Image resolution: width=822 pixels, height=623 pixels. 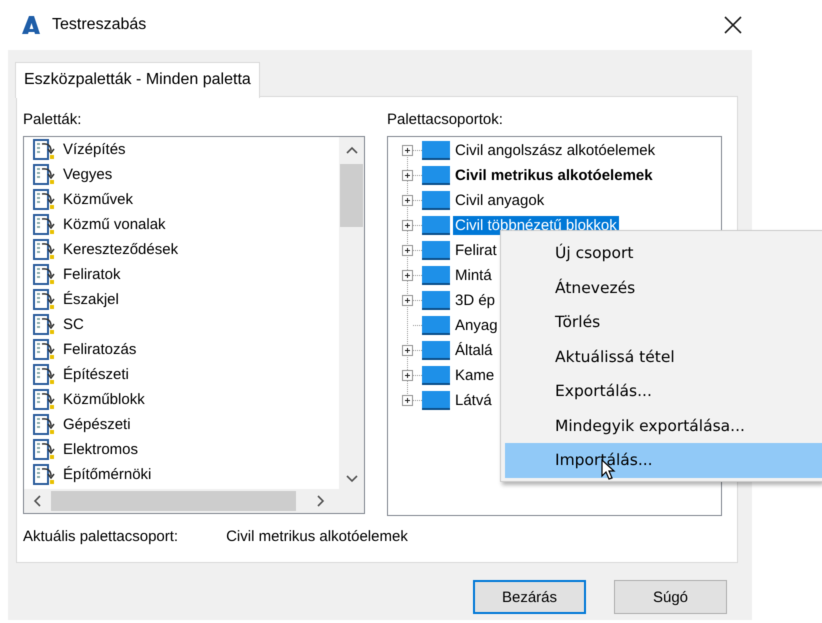 I want to click on horizontal-scrollbar, so click(x=194, y=501).